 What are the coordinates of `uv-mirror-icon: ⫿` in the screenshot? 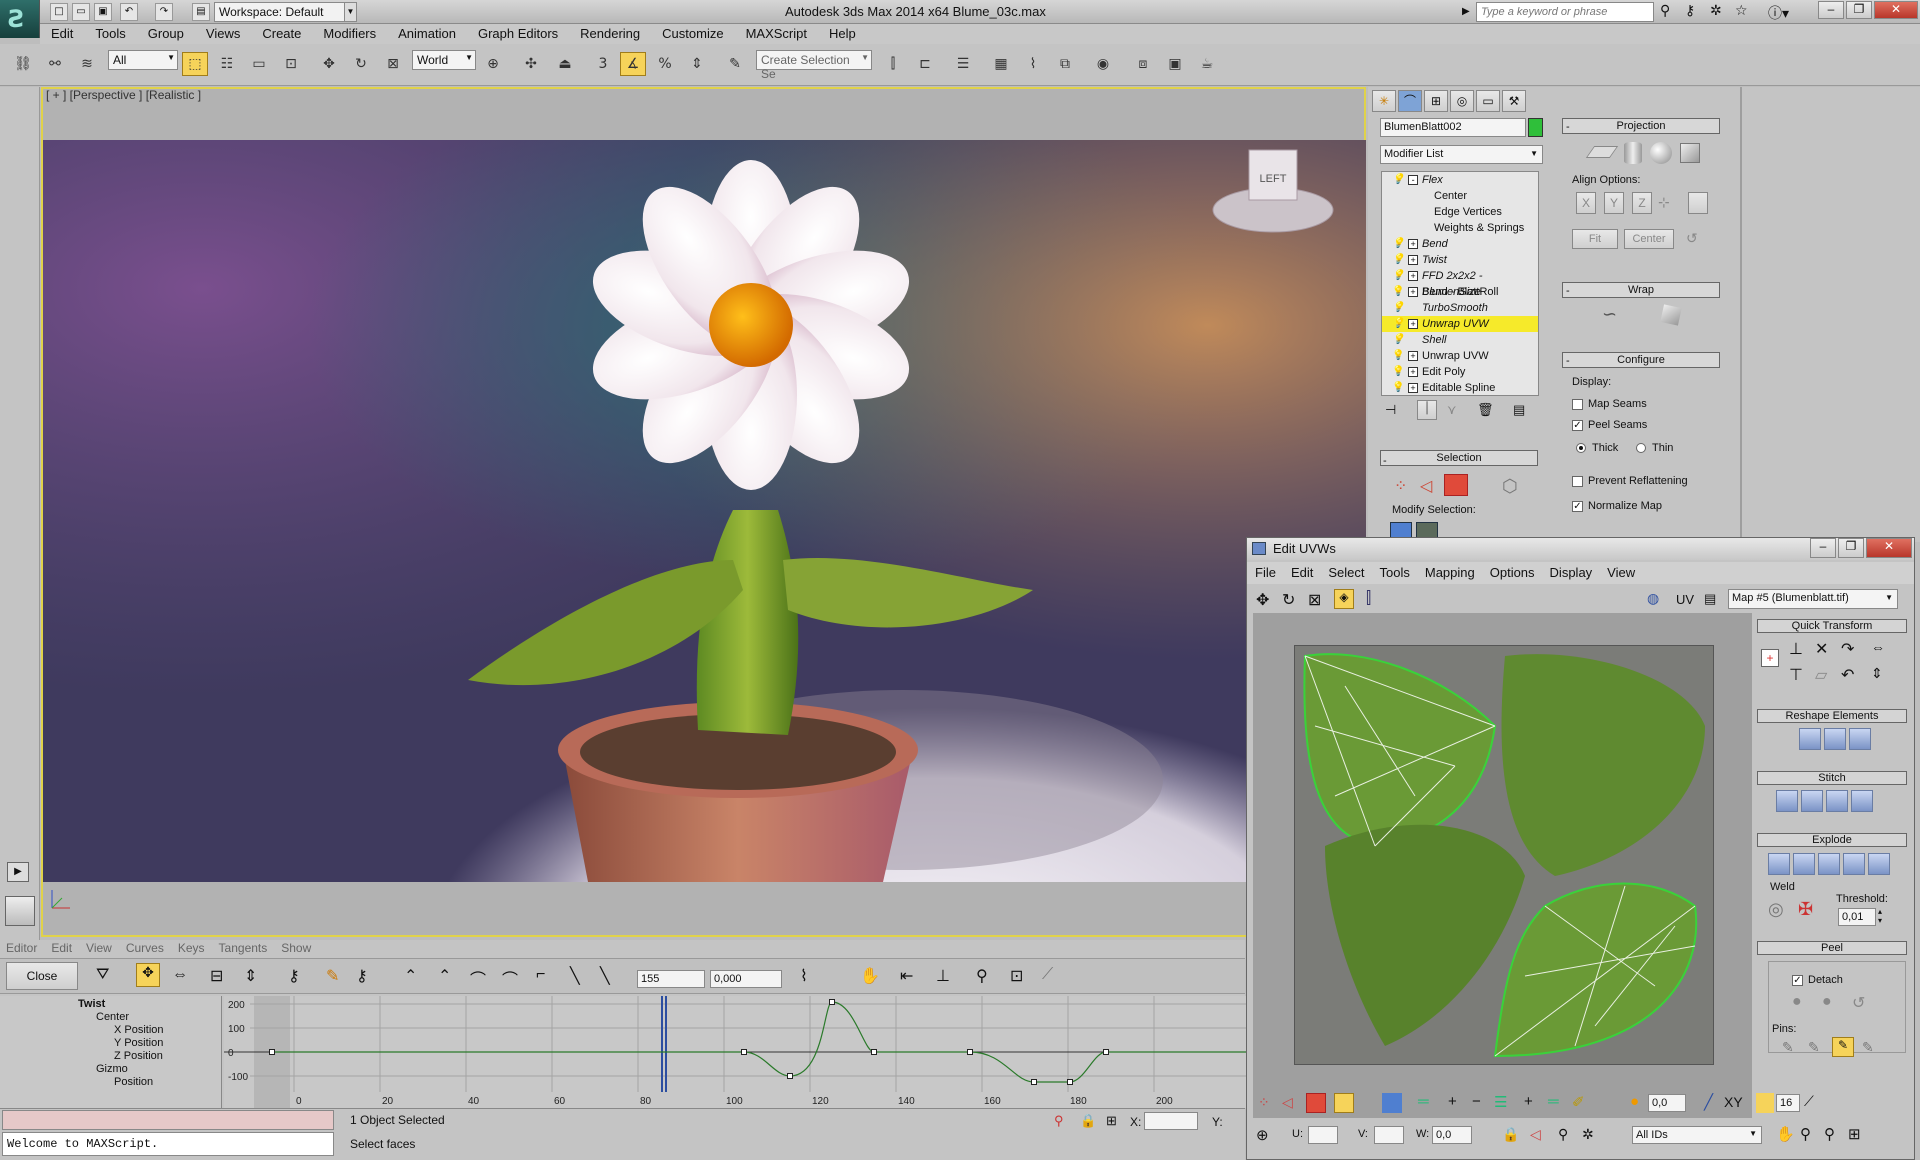 It's located at (1368, 599).